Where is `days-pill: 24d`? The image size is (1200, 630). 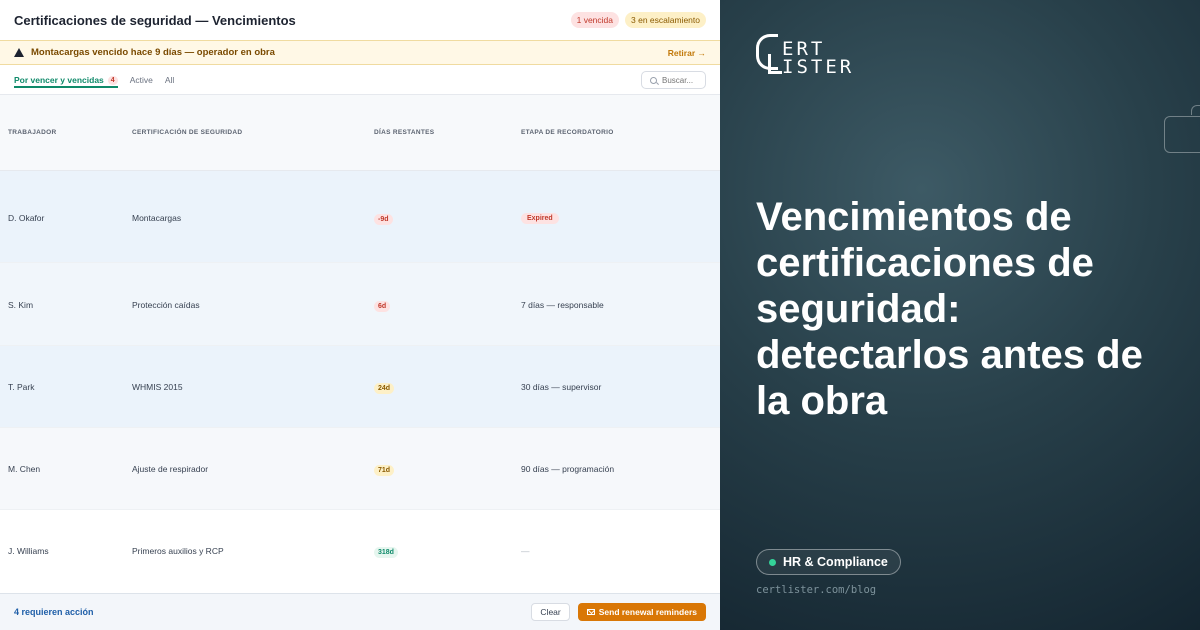 days-pill: 24d is located at coordinates (384, 388).